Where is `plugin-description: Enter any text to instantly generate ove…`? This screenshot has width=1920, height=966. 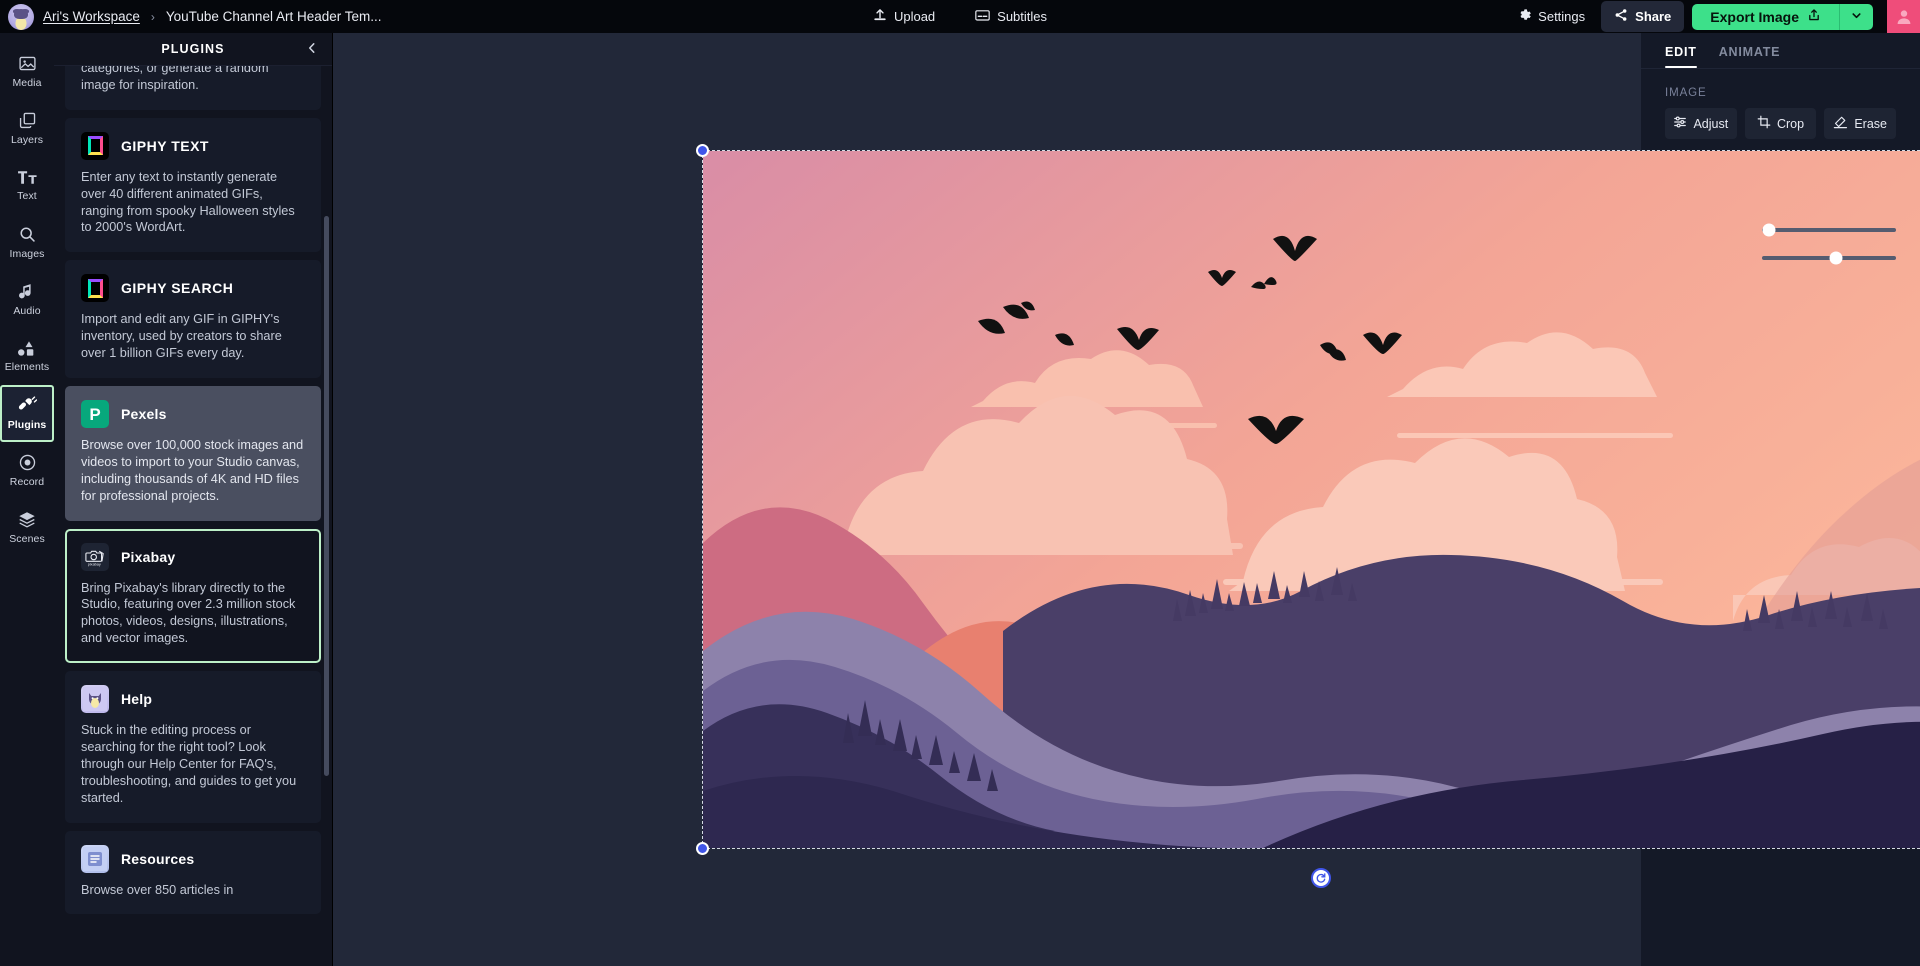 plugin-description: Enter any text to instantly generate ove… is located at coordinates (188, 202).